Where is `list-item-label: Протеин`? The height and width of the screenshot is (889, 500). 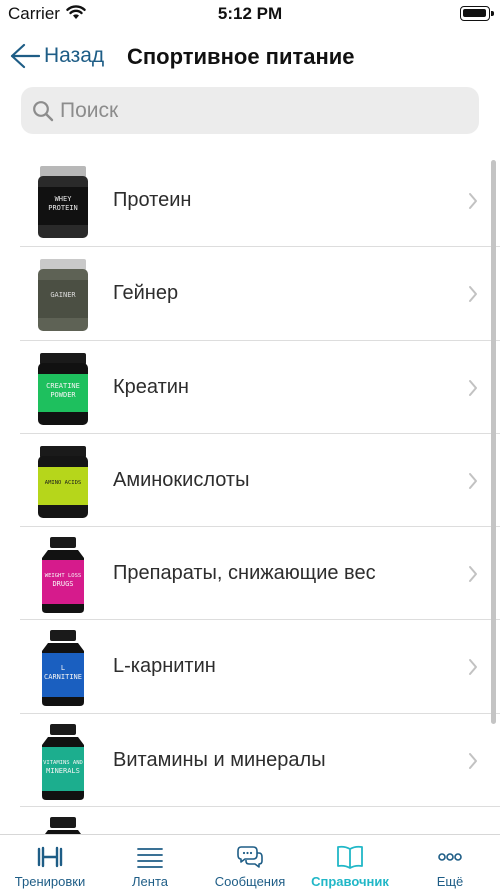 list-item-label: Протеин is located at coordinates (152, 200).